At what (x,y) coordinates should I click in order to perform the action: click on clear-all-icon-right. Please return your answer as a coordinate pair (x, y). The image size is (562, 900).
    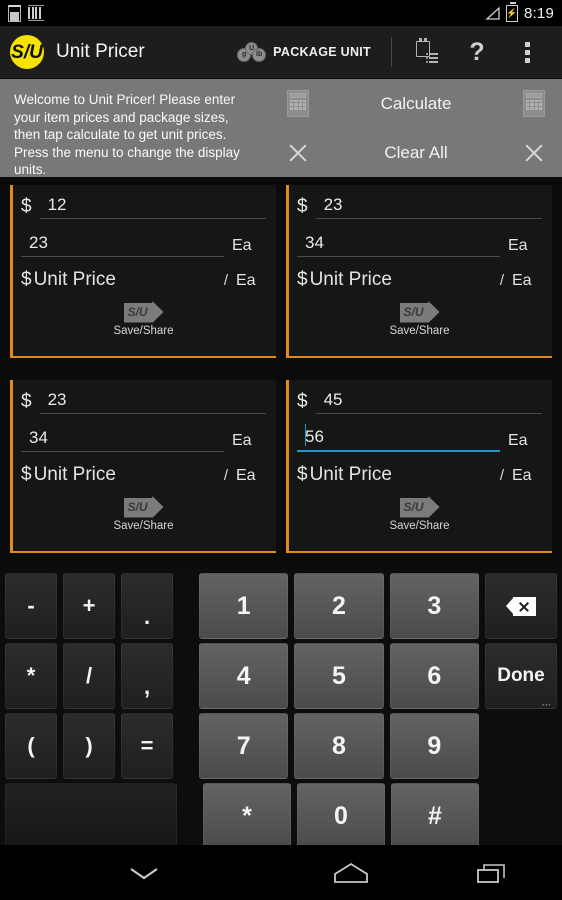
    Looking at the image, I should click on (534, 152).